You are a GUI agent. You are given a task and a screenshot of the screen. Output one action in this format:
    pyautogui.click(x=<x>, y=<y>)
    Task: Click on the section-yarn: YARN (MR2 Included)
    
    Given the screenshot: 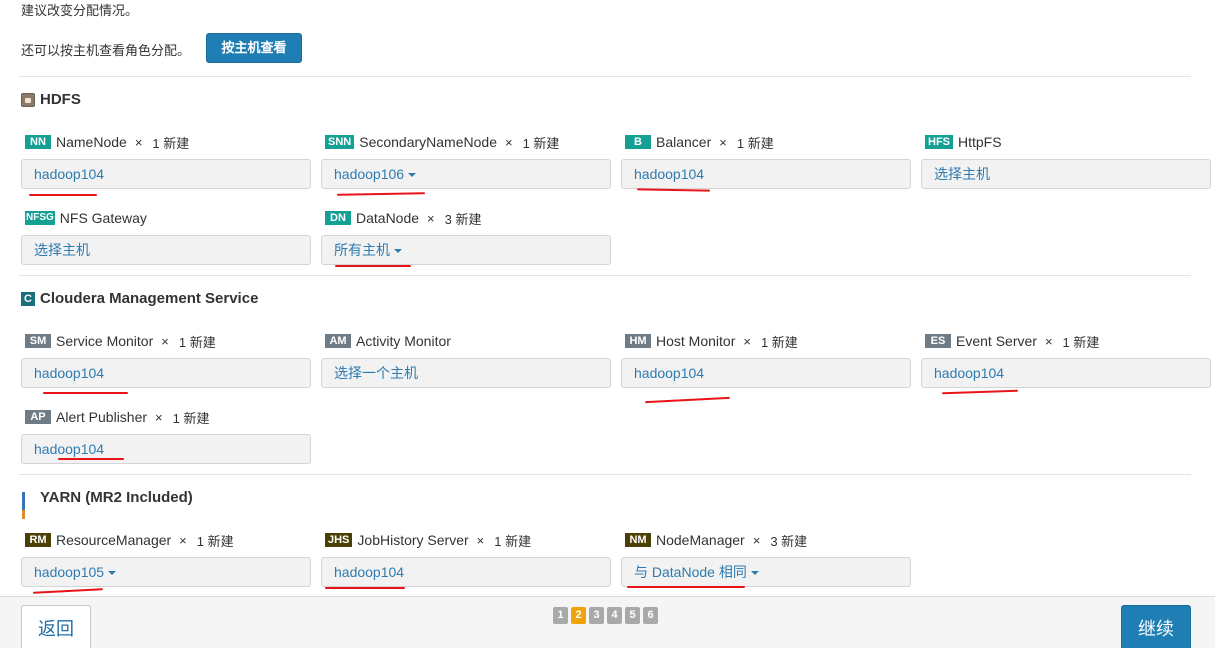 What is the action you would take?
    pyautogui.click(x=107, y=504)
    